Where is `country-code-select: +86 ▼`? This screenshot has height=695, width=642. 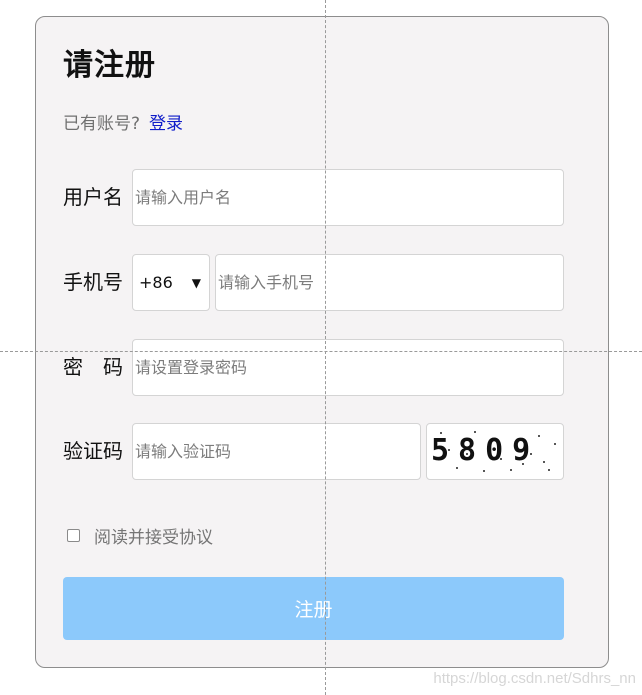
country-code-select: +86 ▼ is located at coordinates (171, 282).